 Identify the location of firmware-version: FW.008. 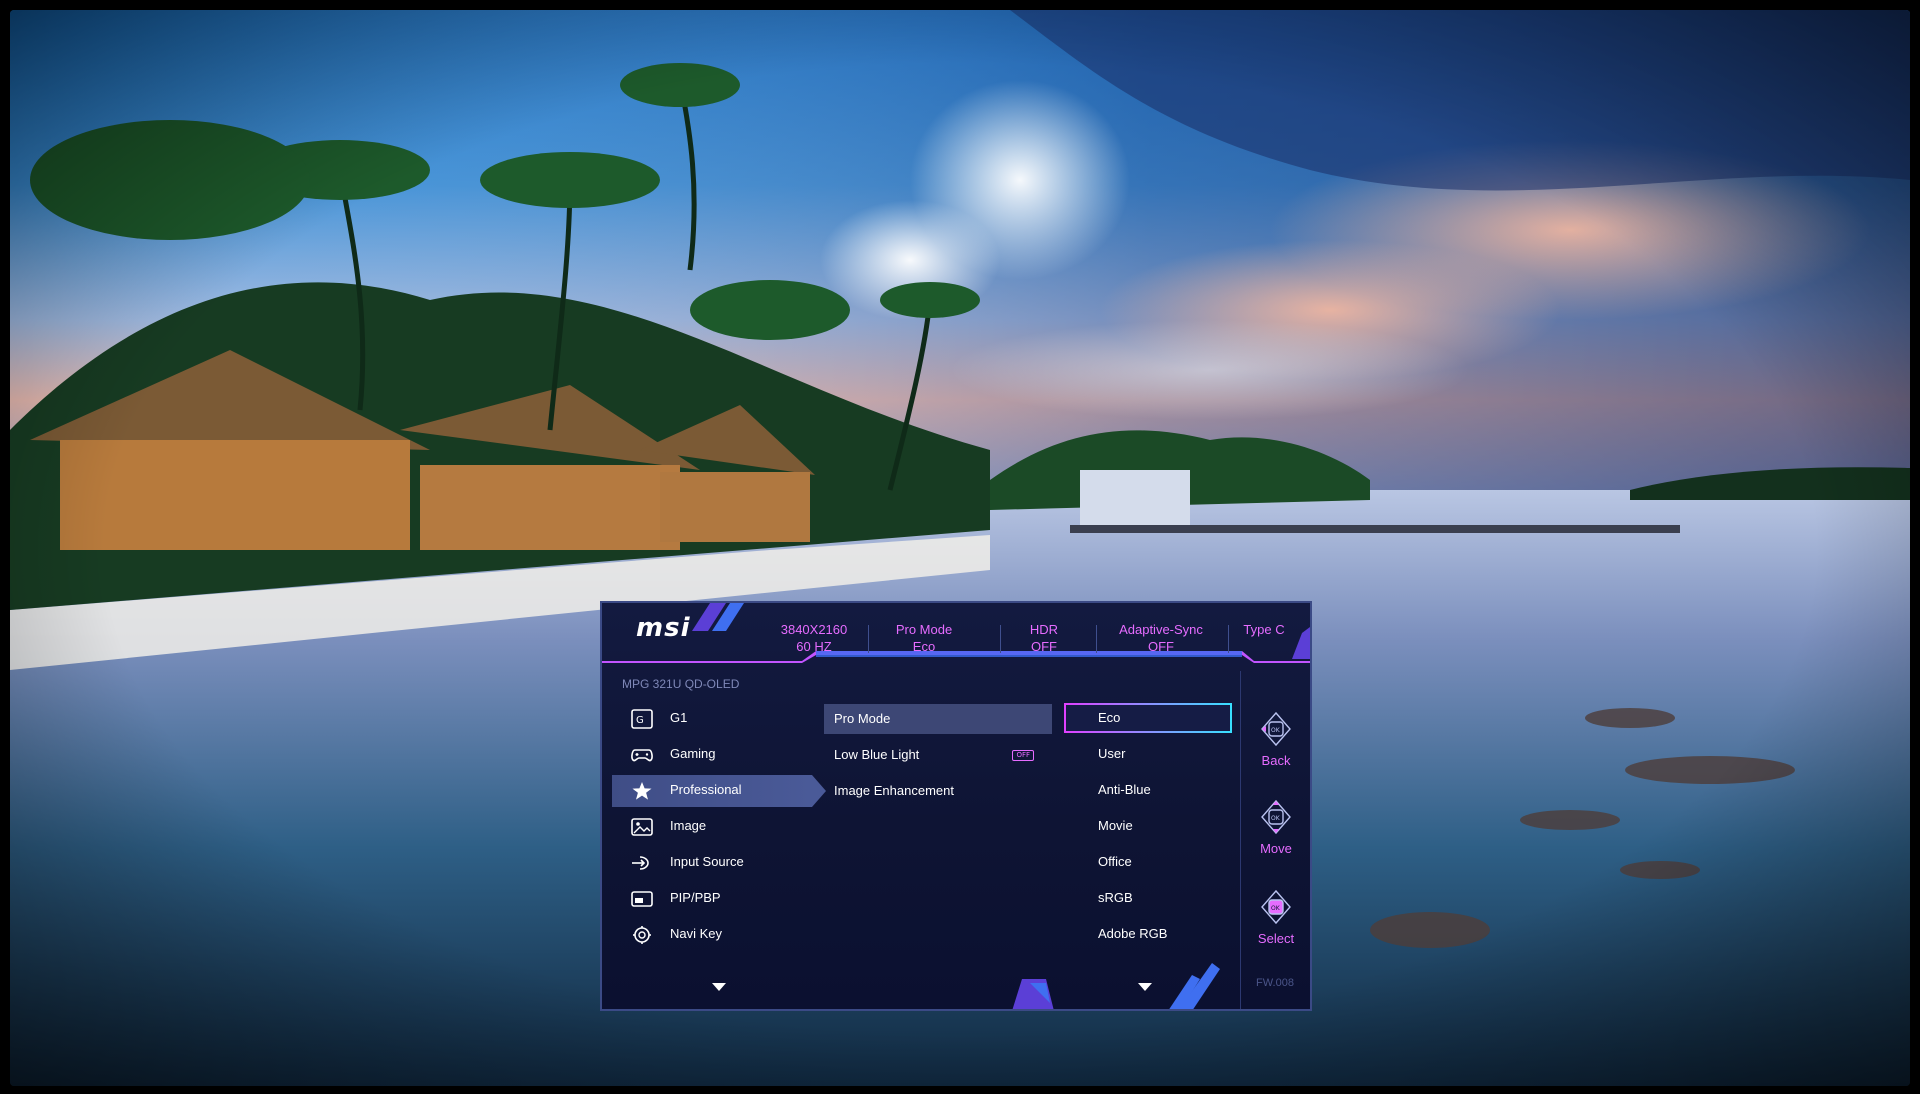
(1275, 983).